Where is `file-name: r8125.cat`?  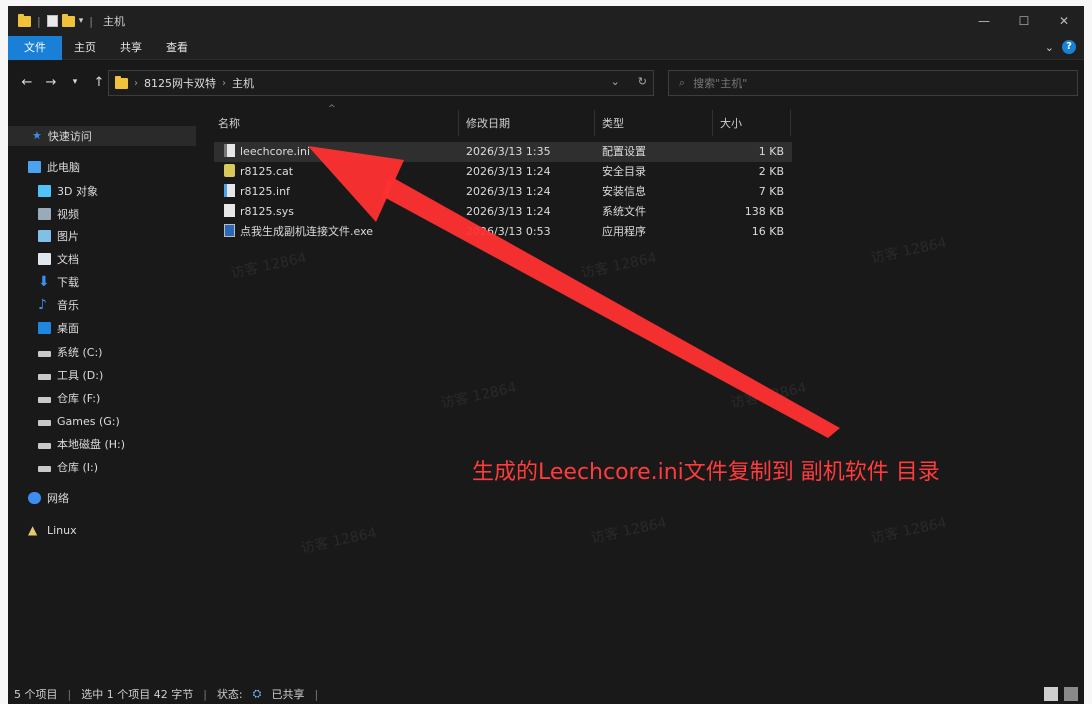
file-name: r8125.cat is located at coordinates (267, 171).